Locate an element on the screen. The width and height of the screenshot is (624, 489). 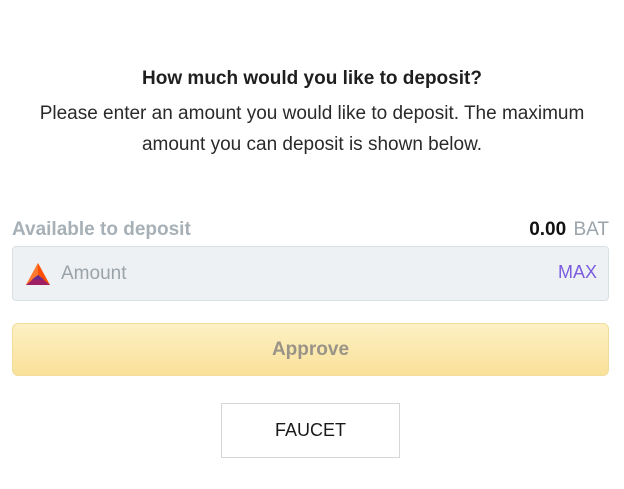
available-amount: 0.00 is located at coordinates (548, 229).